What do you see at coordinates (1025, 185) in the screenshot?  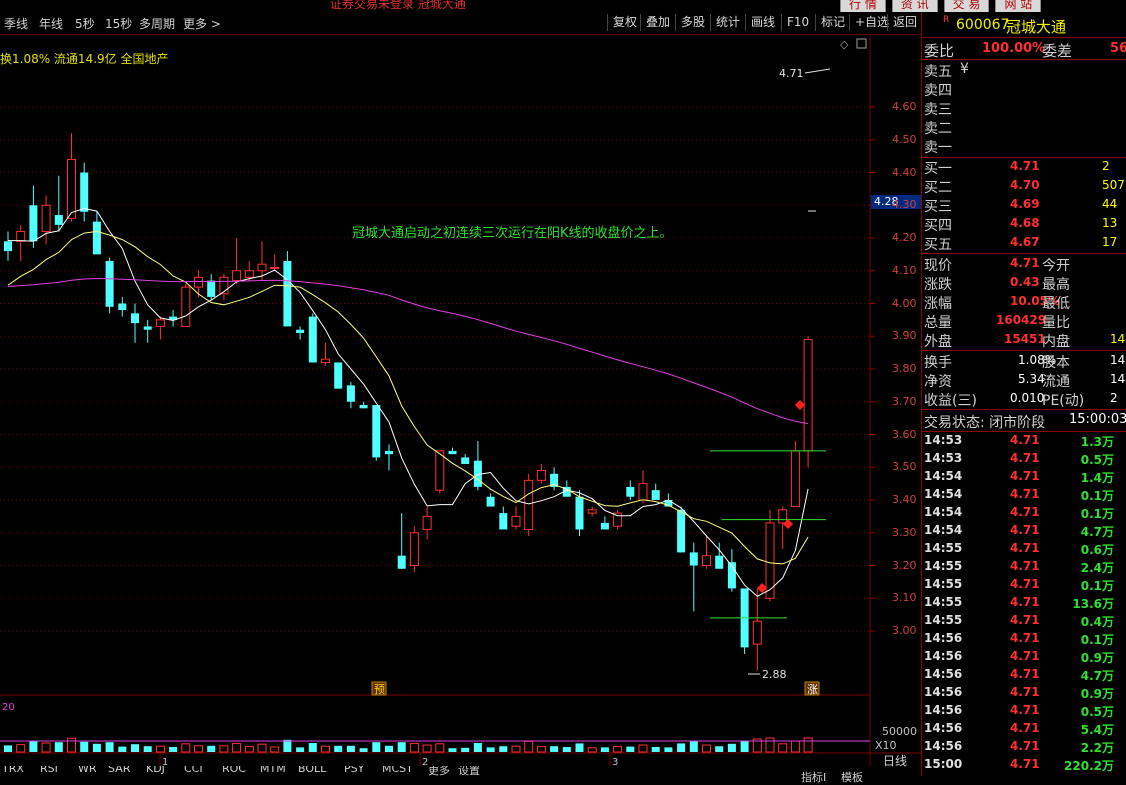 I see `buy-level-price: 4.70` at bounding box center [1025, 185].